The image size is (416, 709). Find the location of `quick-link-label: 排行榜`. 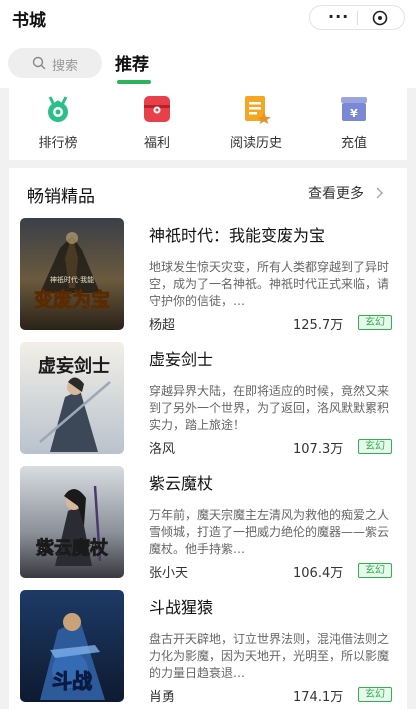

quick-link-label: 排行榜 is located at coordinates (58, 143).